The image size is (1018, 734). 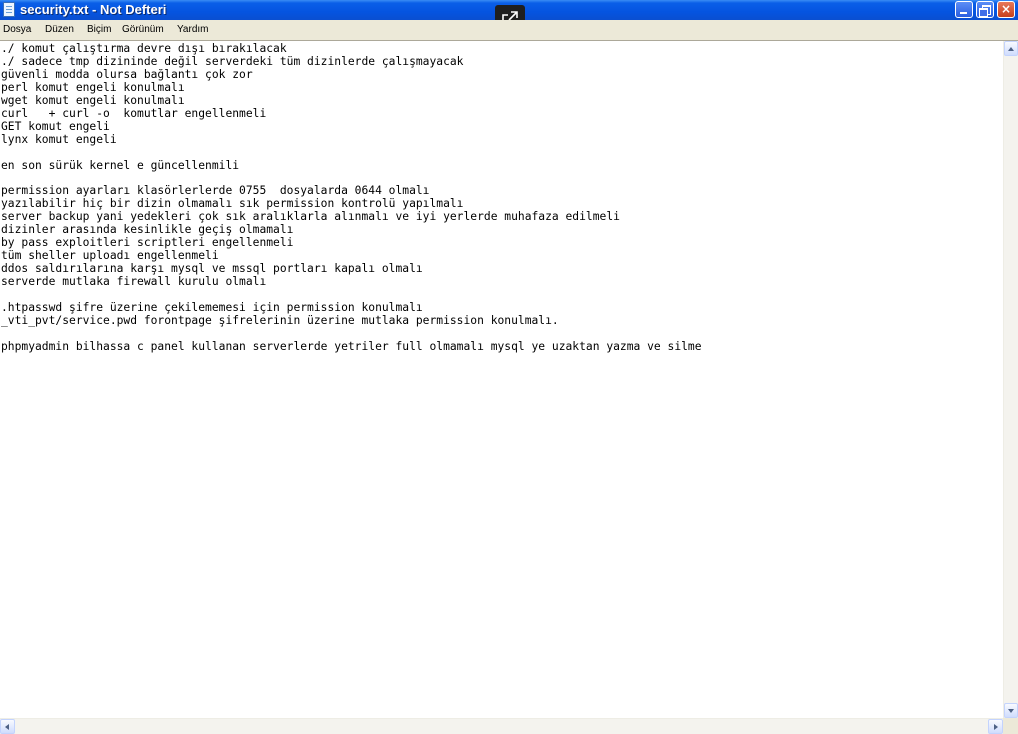 What do you see at coordinates (985, 9) in the screenshot?
I see `maximize-button` at bounding box center [985, 9].